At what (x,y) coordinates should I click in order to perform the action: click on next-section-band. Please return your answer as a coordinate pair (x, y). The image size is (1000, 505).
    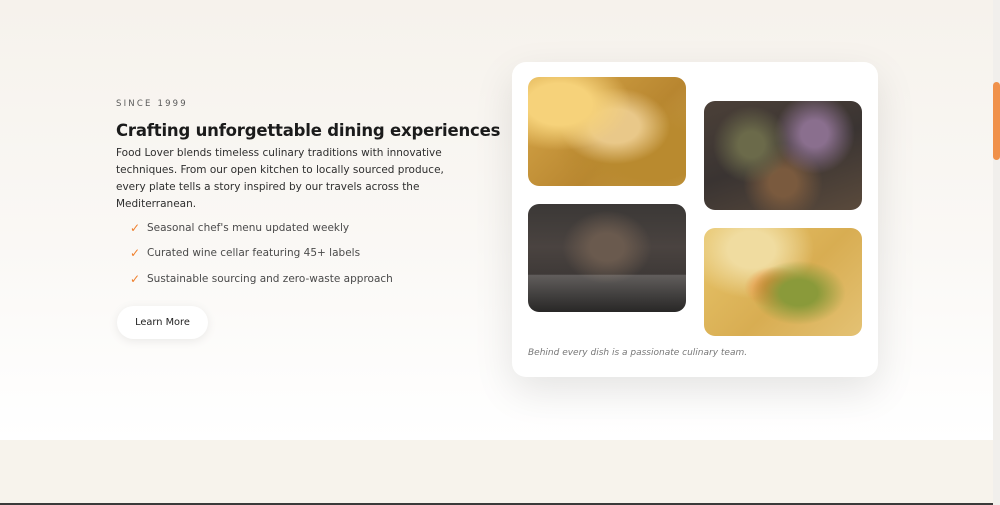
    Looking at the image, I should click on (496, 472).